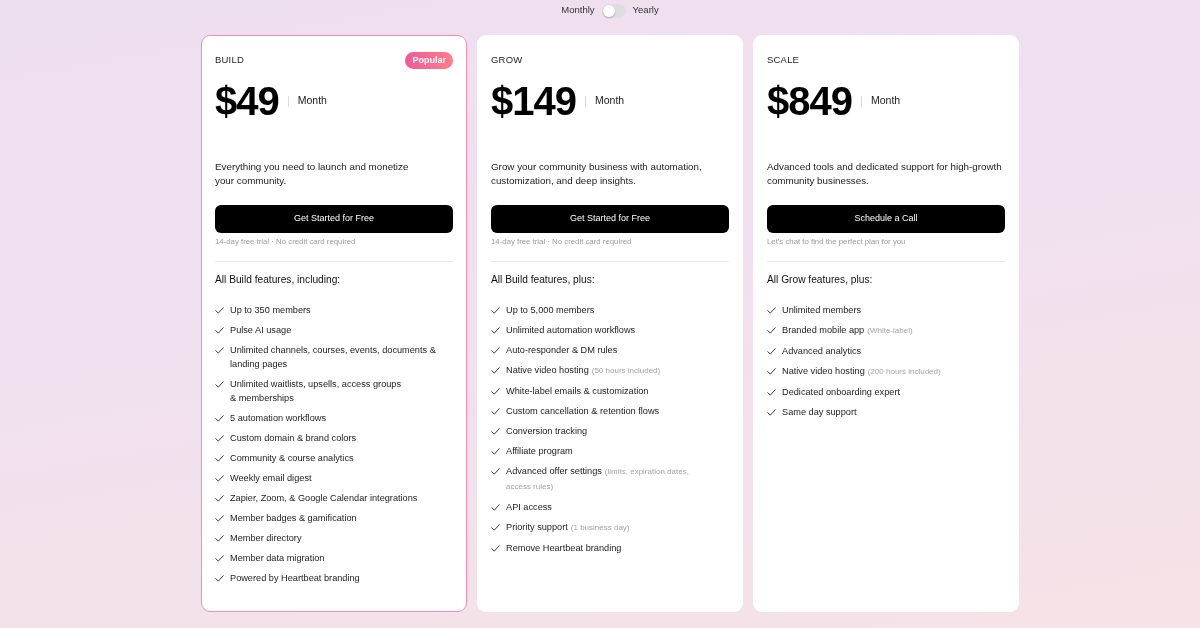 Image resolution: width=1200 pixels, height=628 pixels. Describe the element at coordinates (271, 478) in the screenshot. I see `feature-text: Weekly email digest` at that location.